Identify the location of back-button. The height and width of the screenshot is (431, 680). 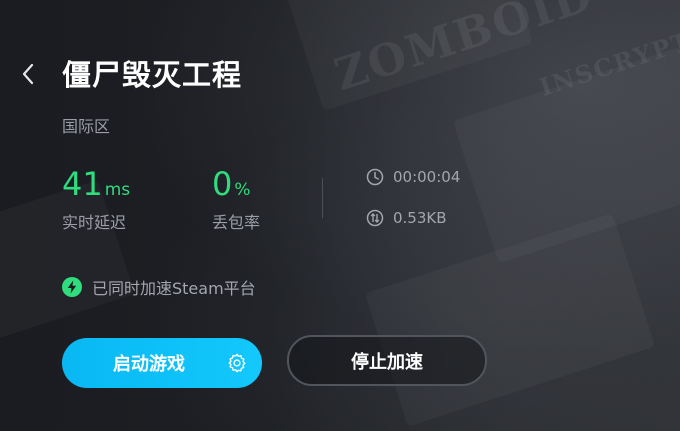
(28, 74).